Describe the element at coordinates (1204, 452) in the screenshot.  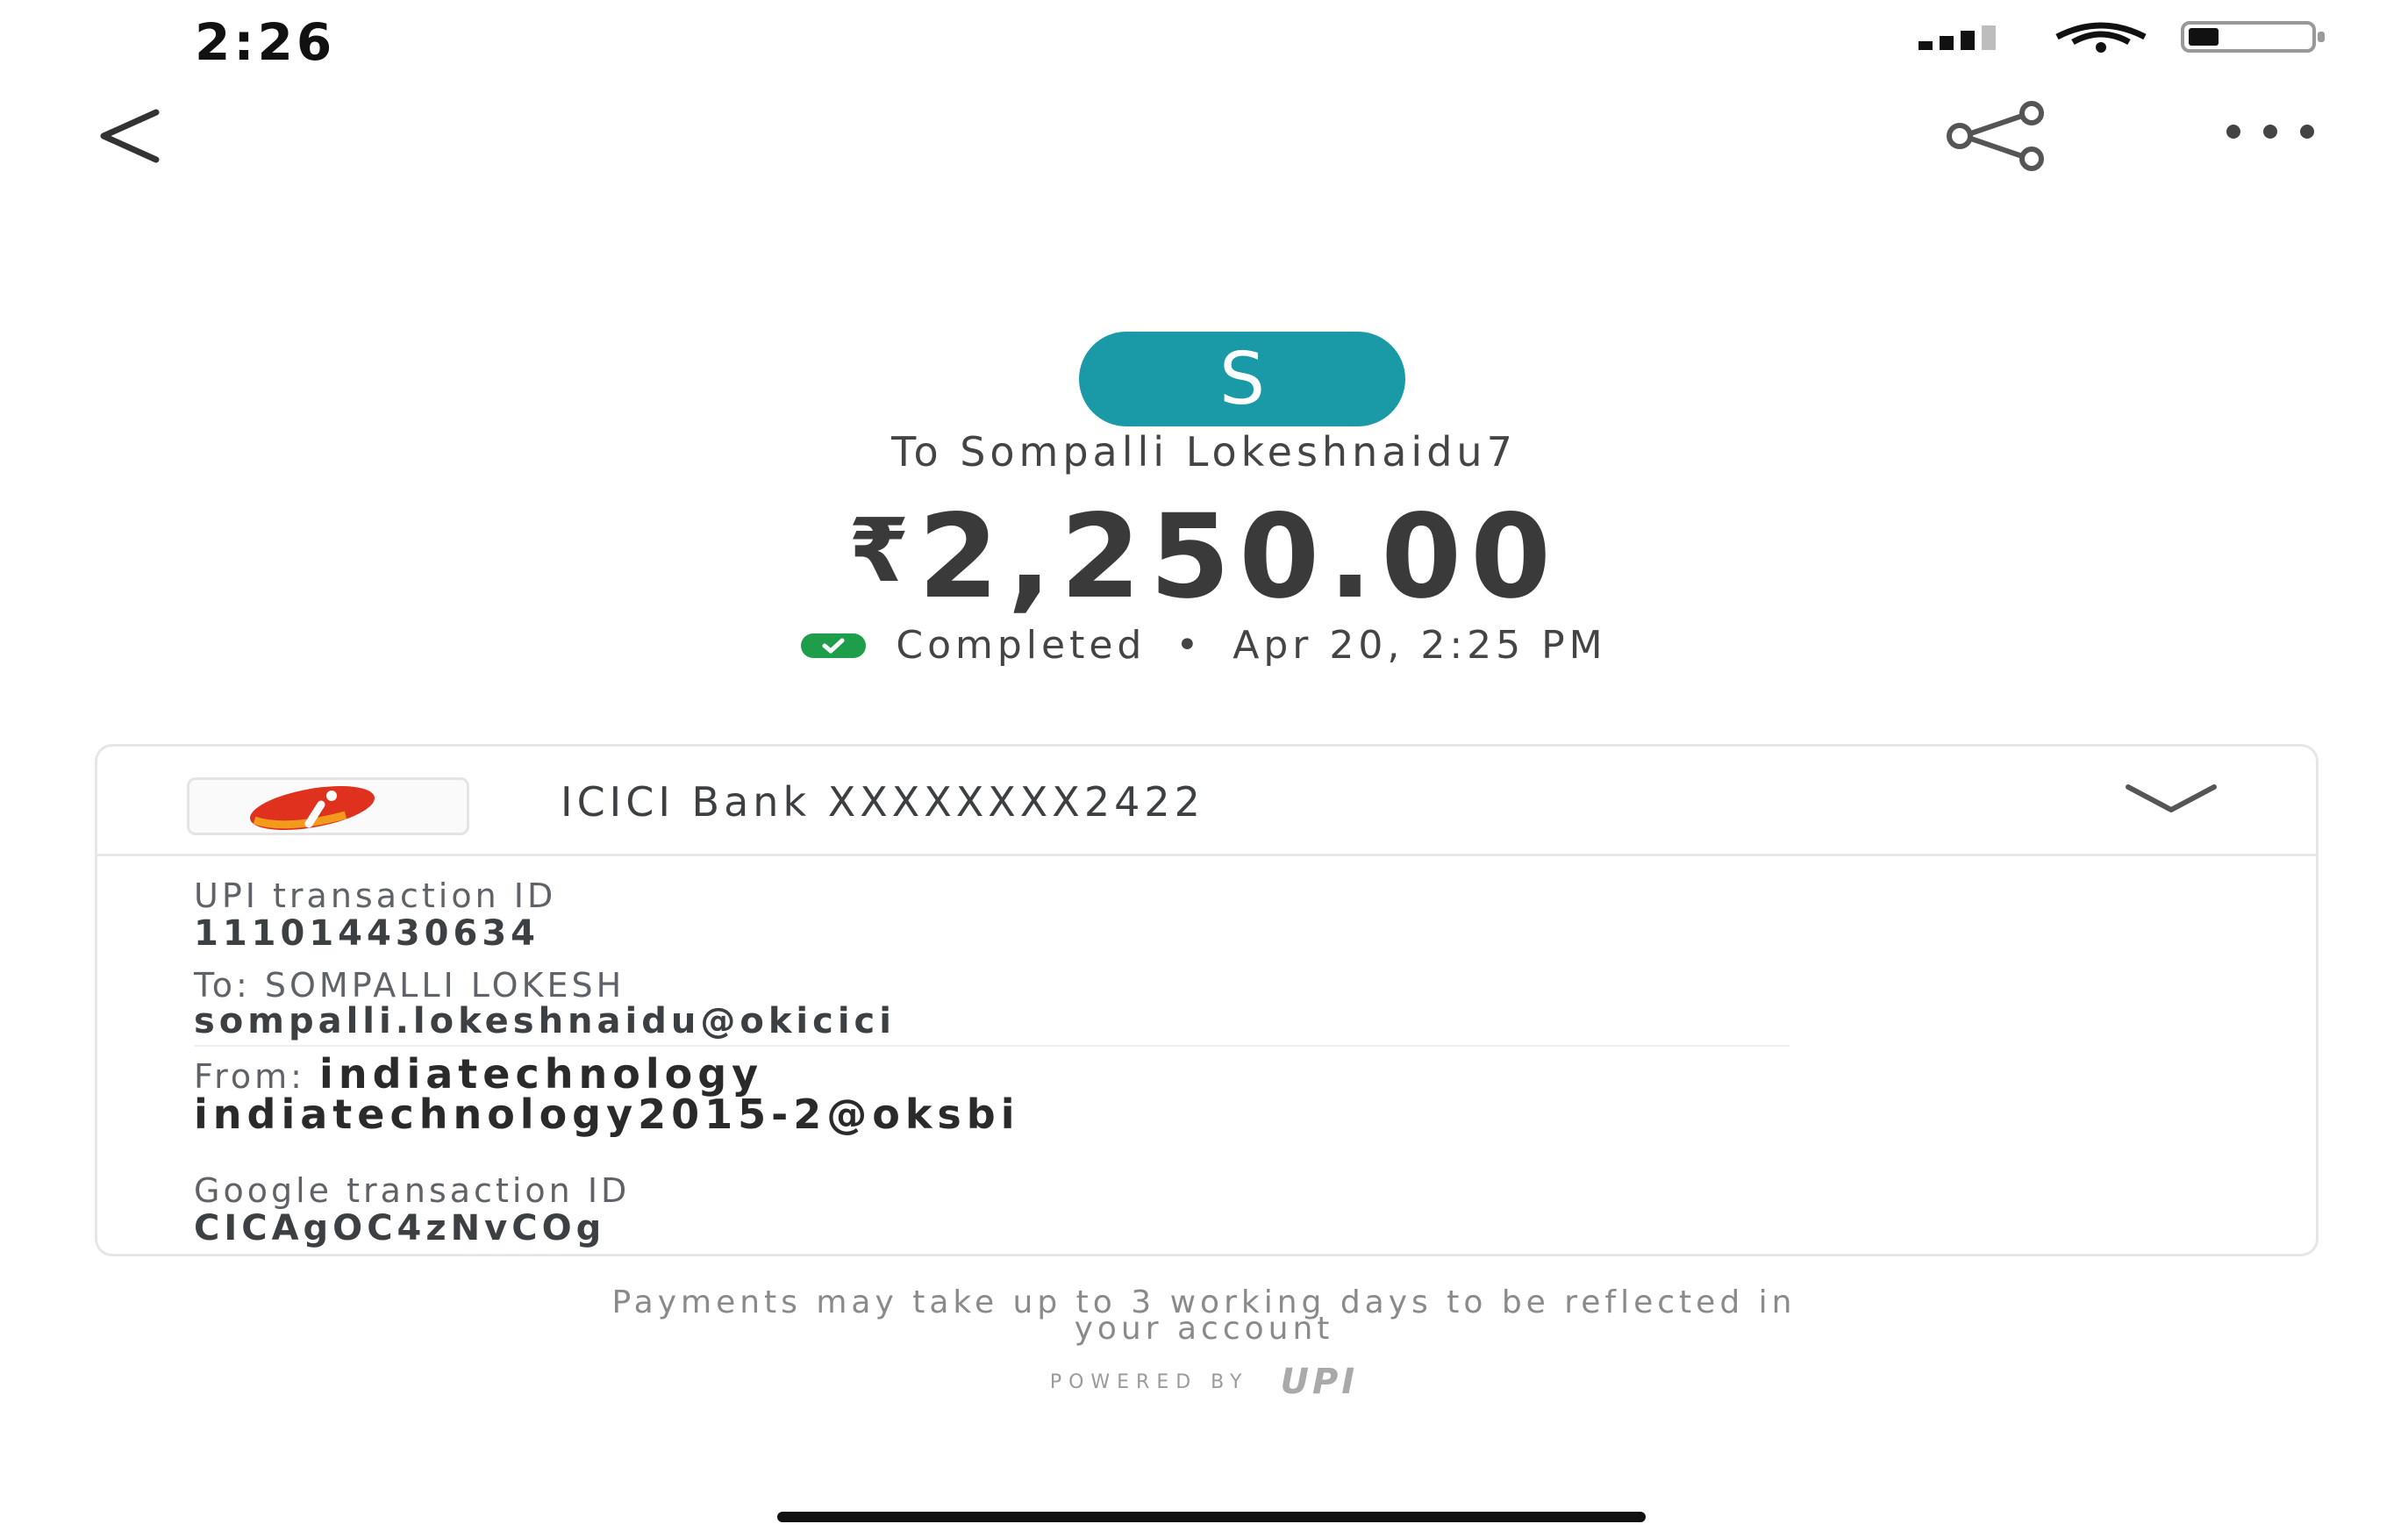
I see `recipient-name: To Sompalli Lokeshnaidu7` at that location.